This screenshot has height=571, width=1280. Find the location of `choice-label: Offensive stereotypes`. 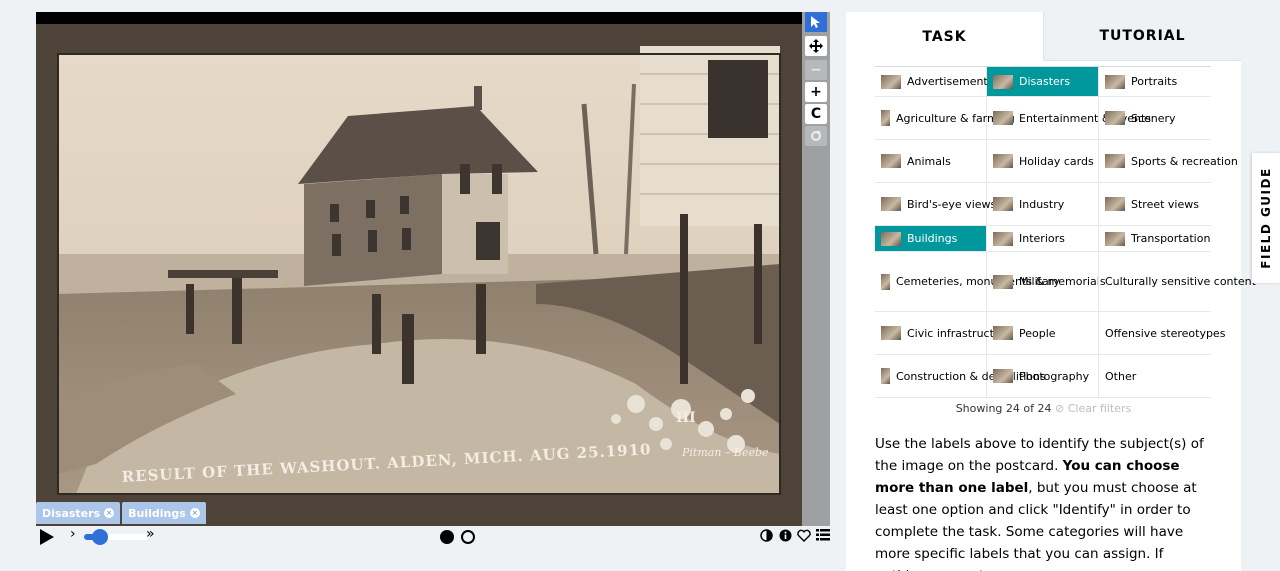

choice-label: Offensive stereotypes is located at coordinates (1165, 333).